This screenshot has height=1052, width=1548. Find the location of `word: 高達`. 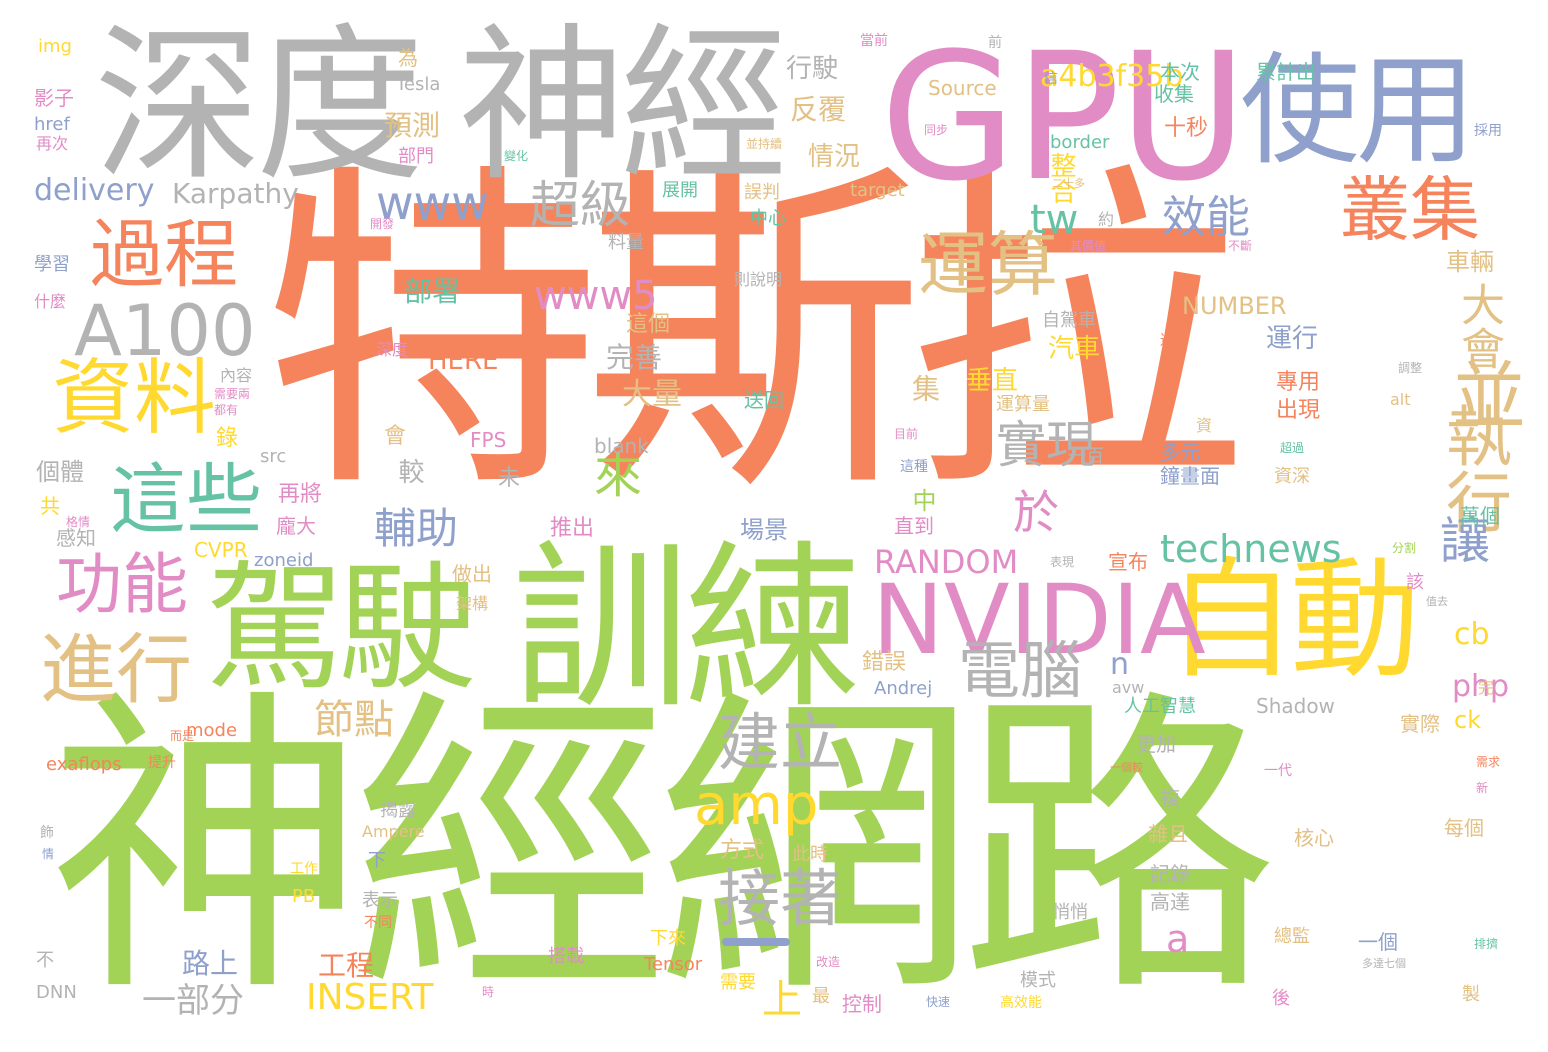

word: 高達 is located at coordinates (1170, 902).